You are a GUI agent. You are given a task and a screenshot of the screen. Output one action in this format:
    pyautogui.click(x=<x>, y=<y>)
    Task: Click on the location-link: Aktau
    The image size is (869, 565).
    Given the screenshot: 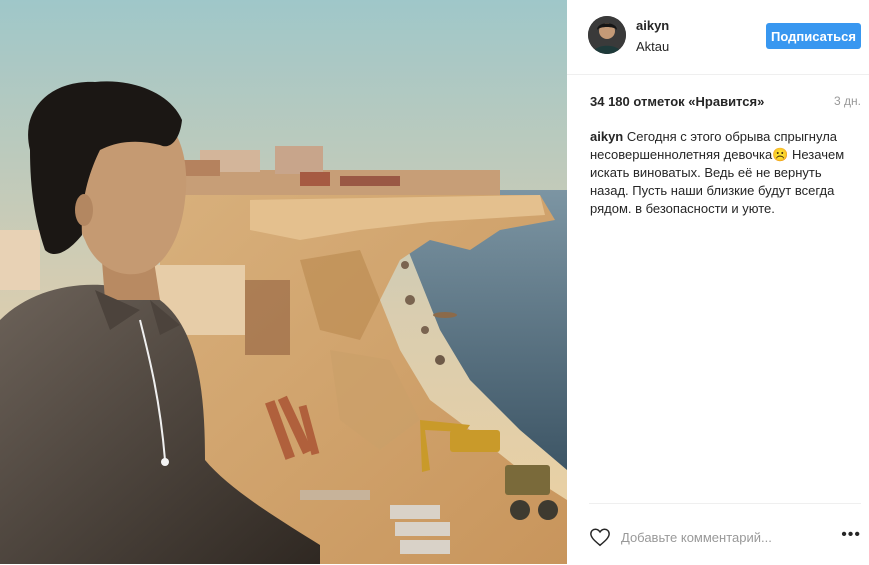 What is the action you would take?
    pyautogui.click(x=652, y=46)
    